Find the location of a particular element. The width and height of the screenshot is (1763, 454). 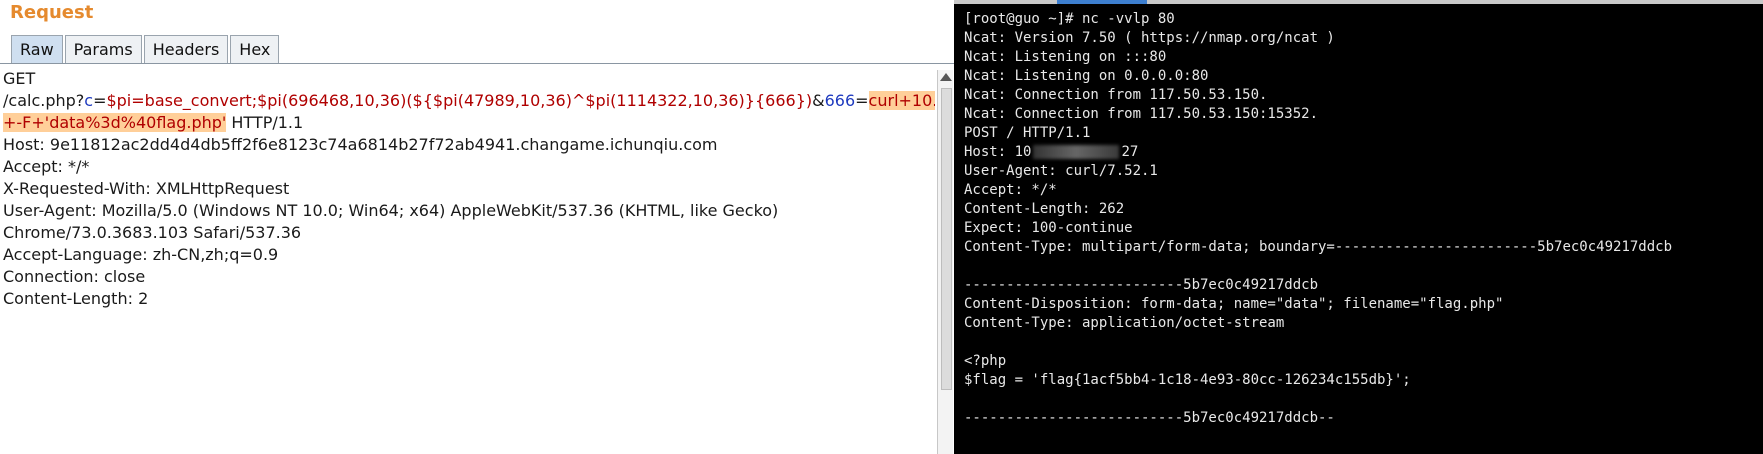

header-accept-language: Accept-Language: zh-CN,zh;q=0.9 is located at coordinates (141, 254).